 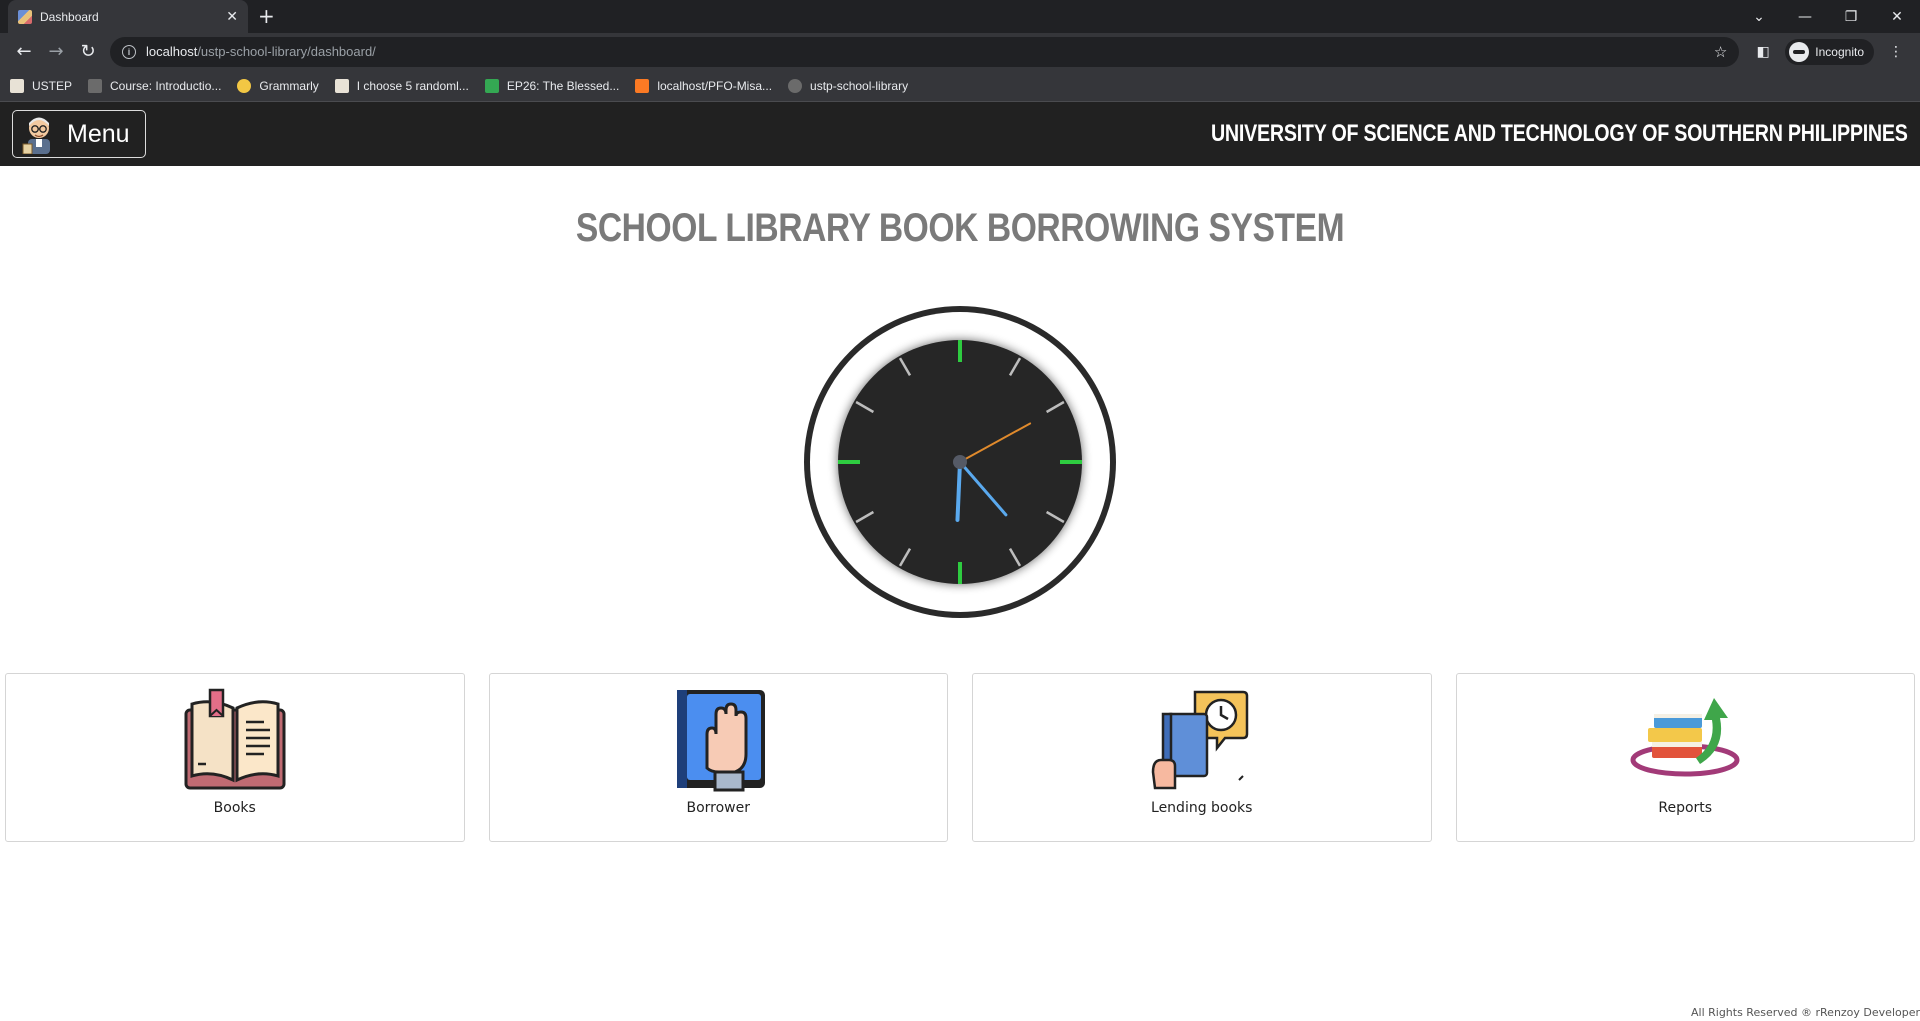 What do you see at coordinates (1199, 740) in the screenshot?
I see `book-clock-icon` at bounding box center [1199, 740].